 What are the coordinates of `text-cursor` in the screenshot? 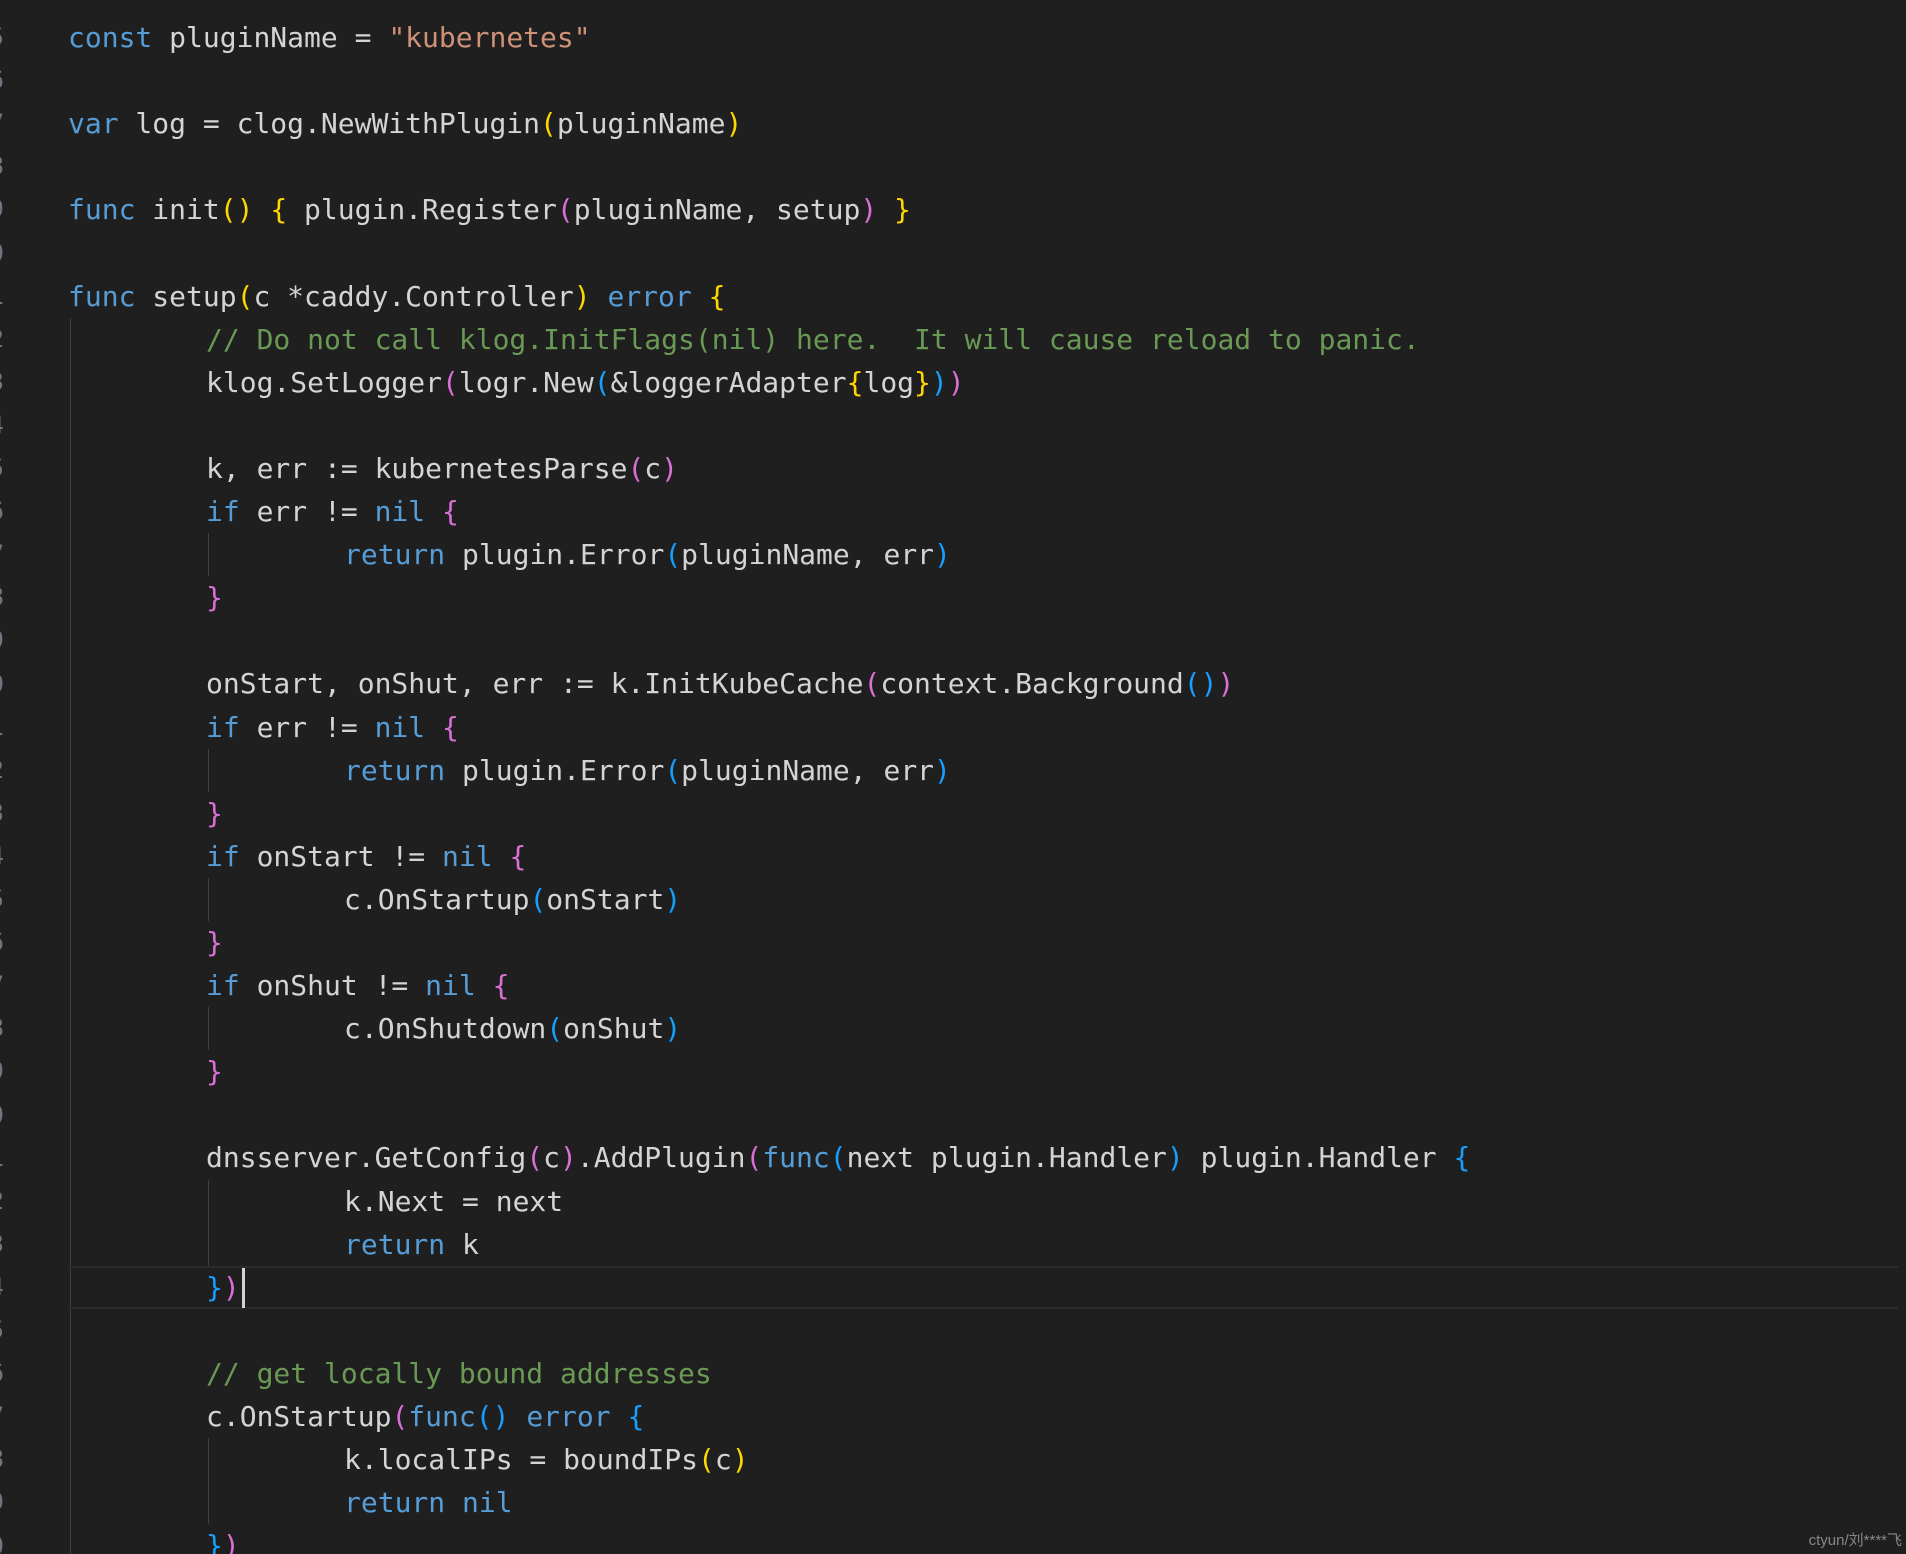 It's located at (243, 1287).